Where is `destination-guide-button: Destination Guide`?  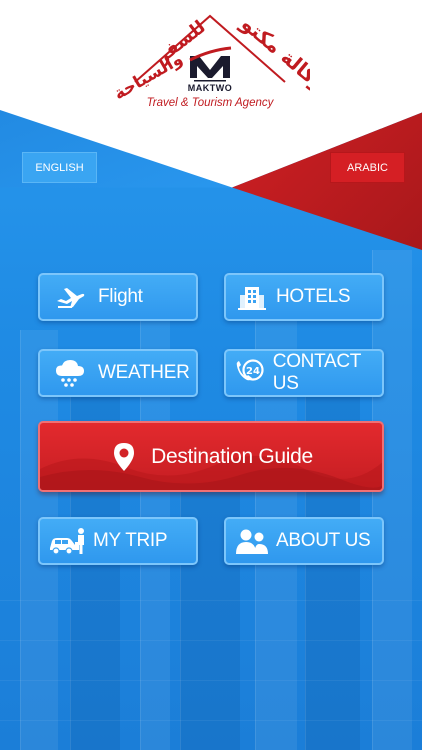 destination-guide-button: Destination Guide is located at coordinates (211, 456).